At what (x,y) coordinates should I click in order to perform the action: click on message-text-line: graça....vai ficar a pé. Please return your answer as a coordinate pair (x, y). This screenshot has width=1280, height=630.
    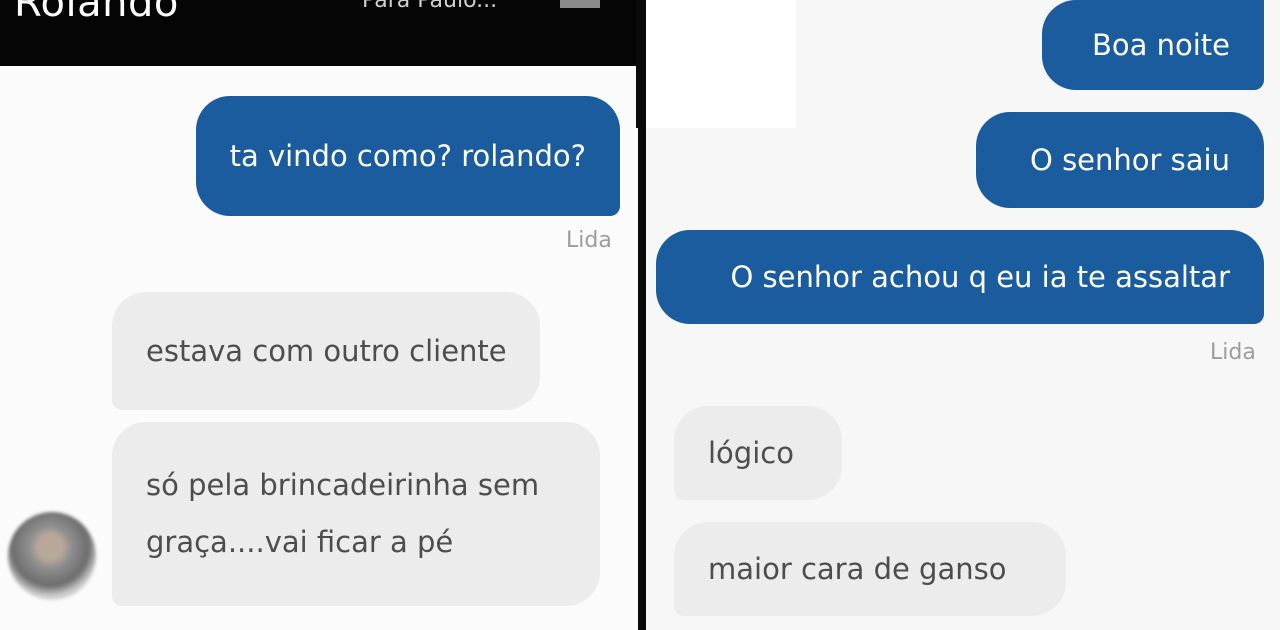
    Looking at the image, I should click on (300, 542).